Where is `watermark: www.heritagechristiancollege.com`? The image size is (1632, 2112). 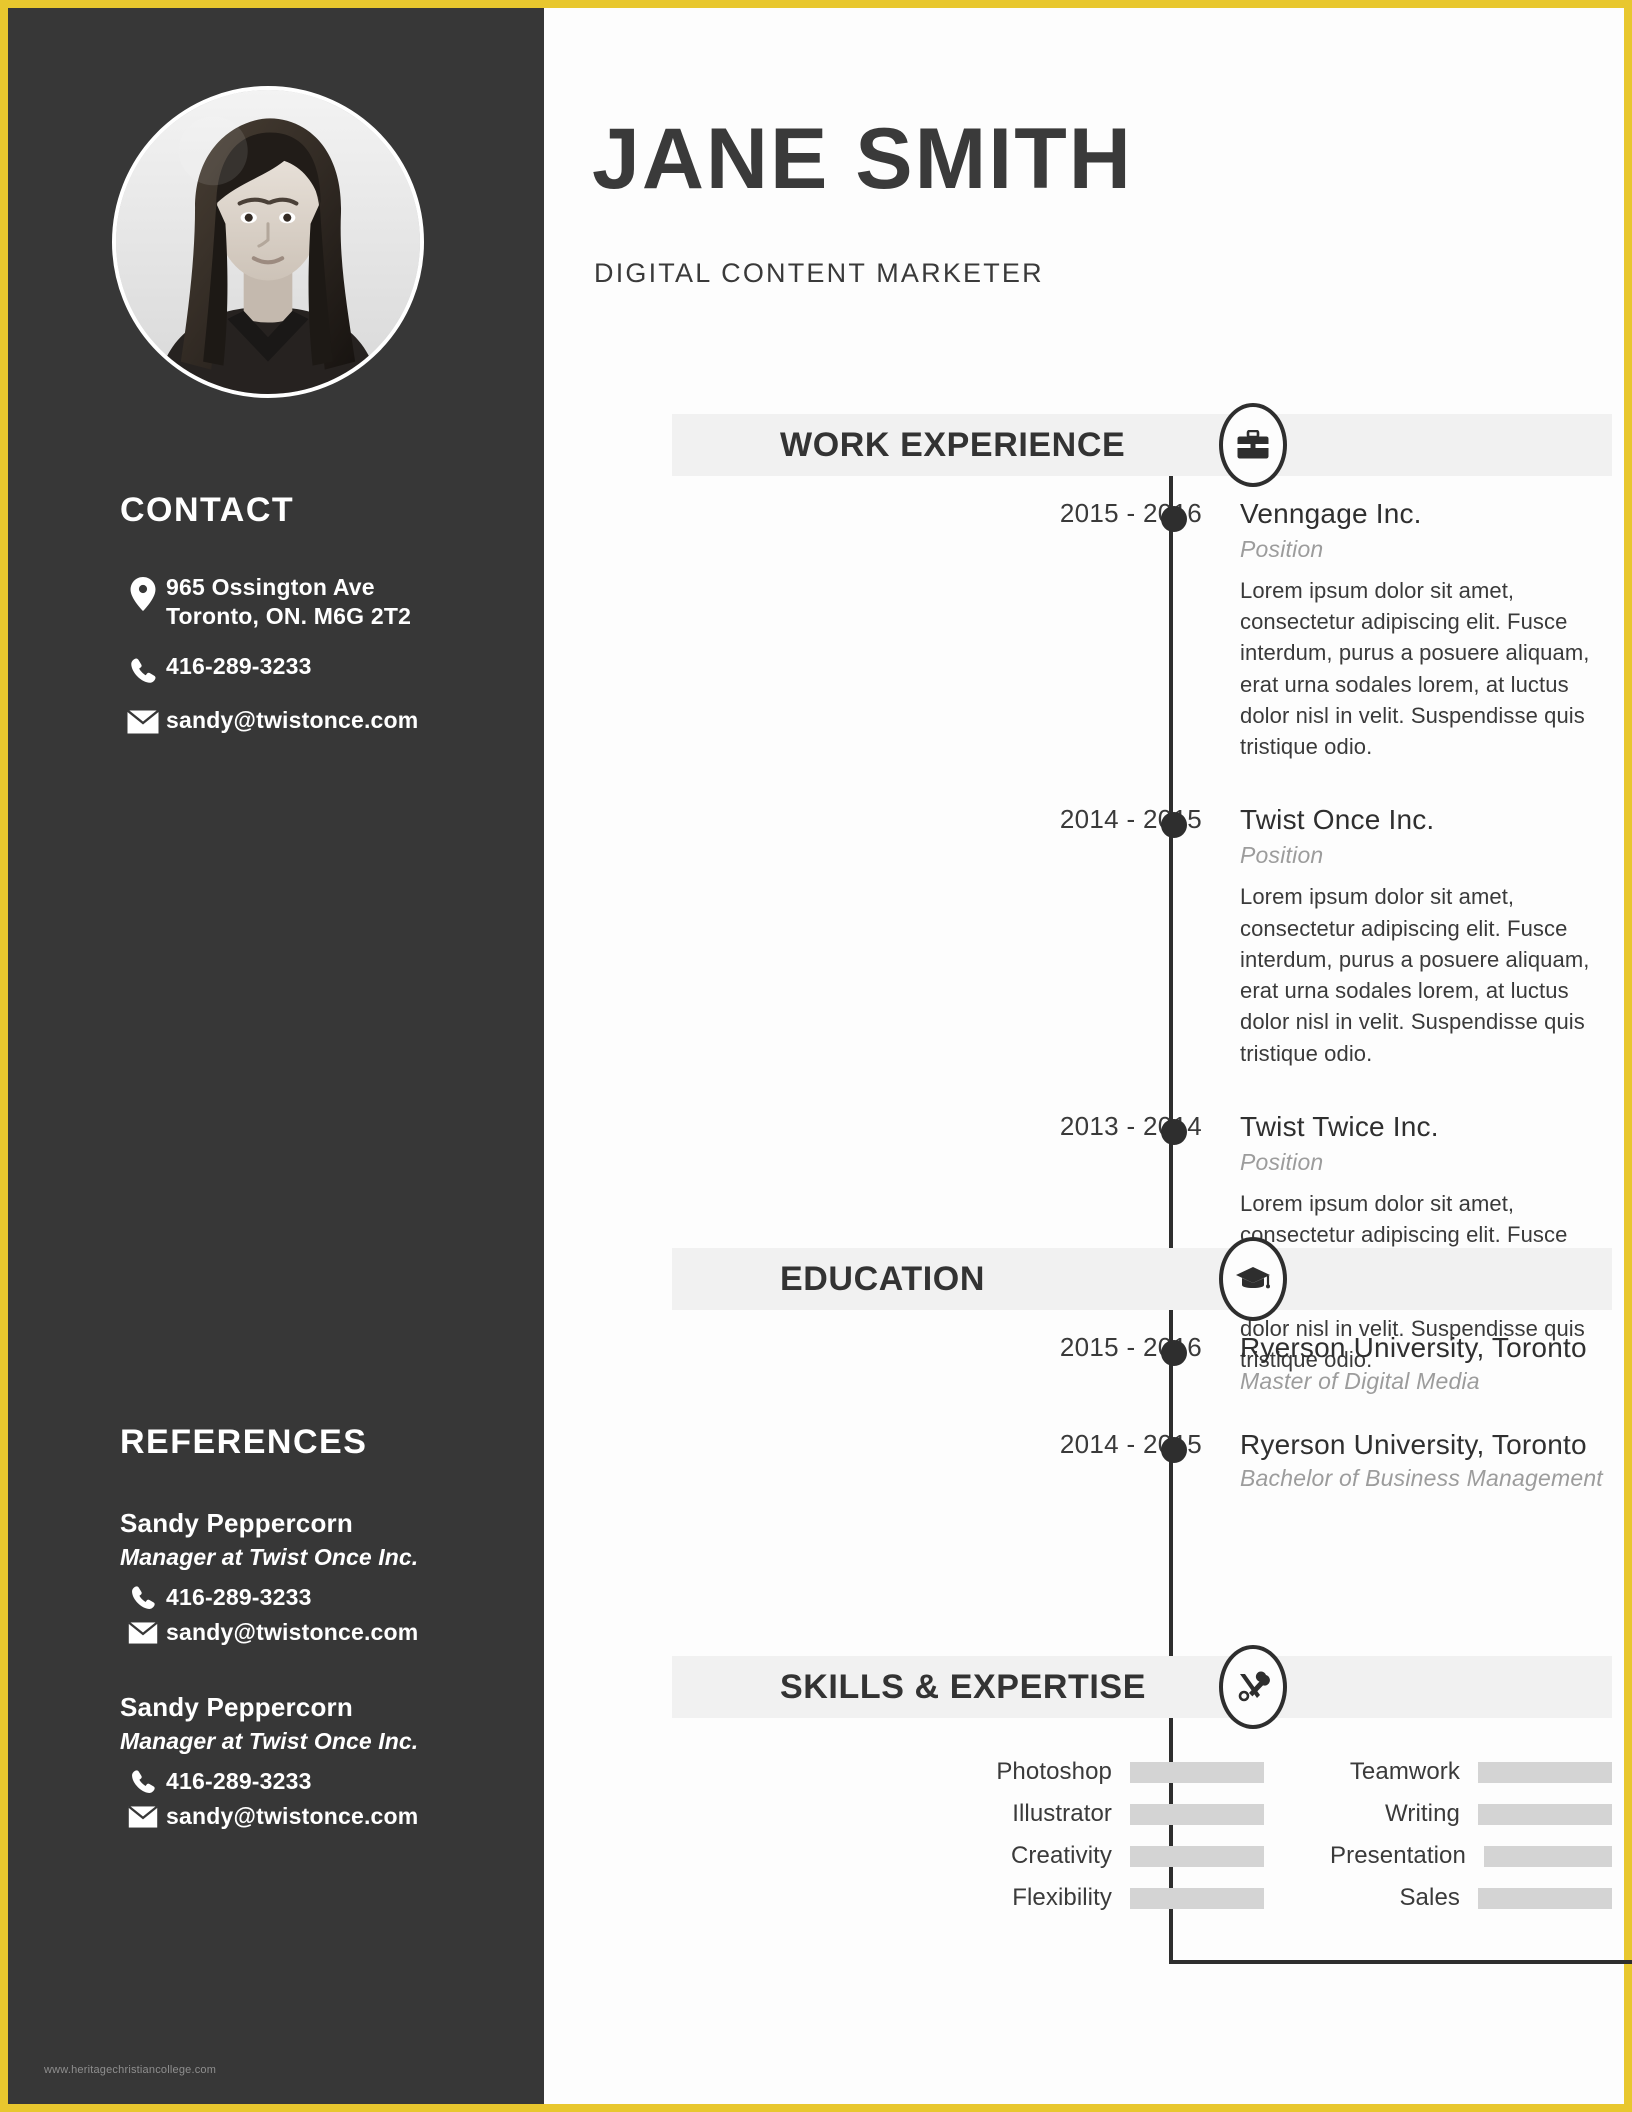 watermark: www.heritagechristiancollege.com is located at coordinates (130, 2070).